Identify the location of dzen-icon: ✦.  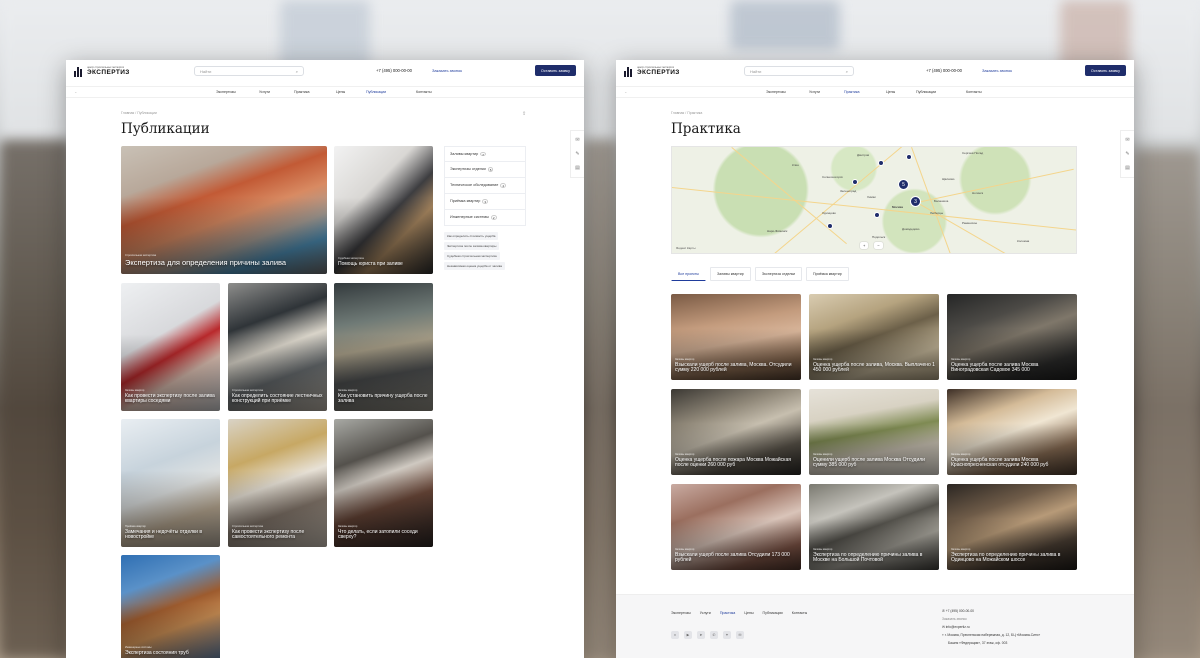
(727, 635).